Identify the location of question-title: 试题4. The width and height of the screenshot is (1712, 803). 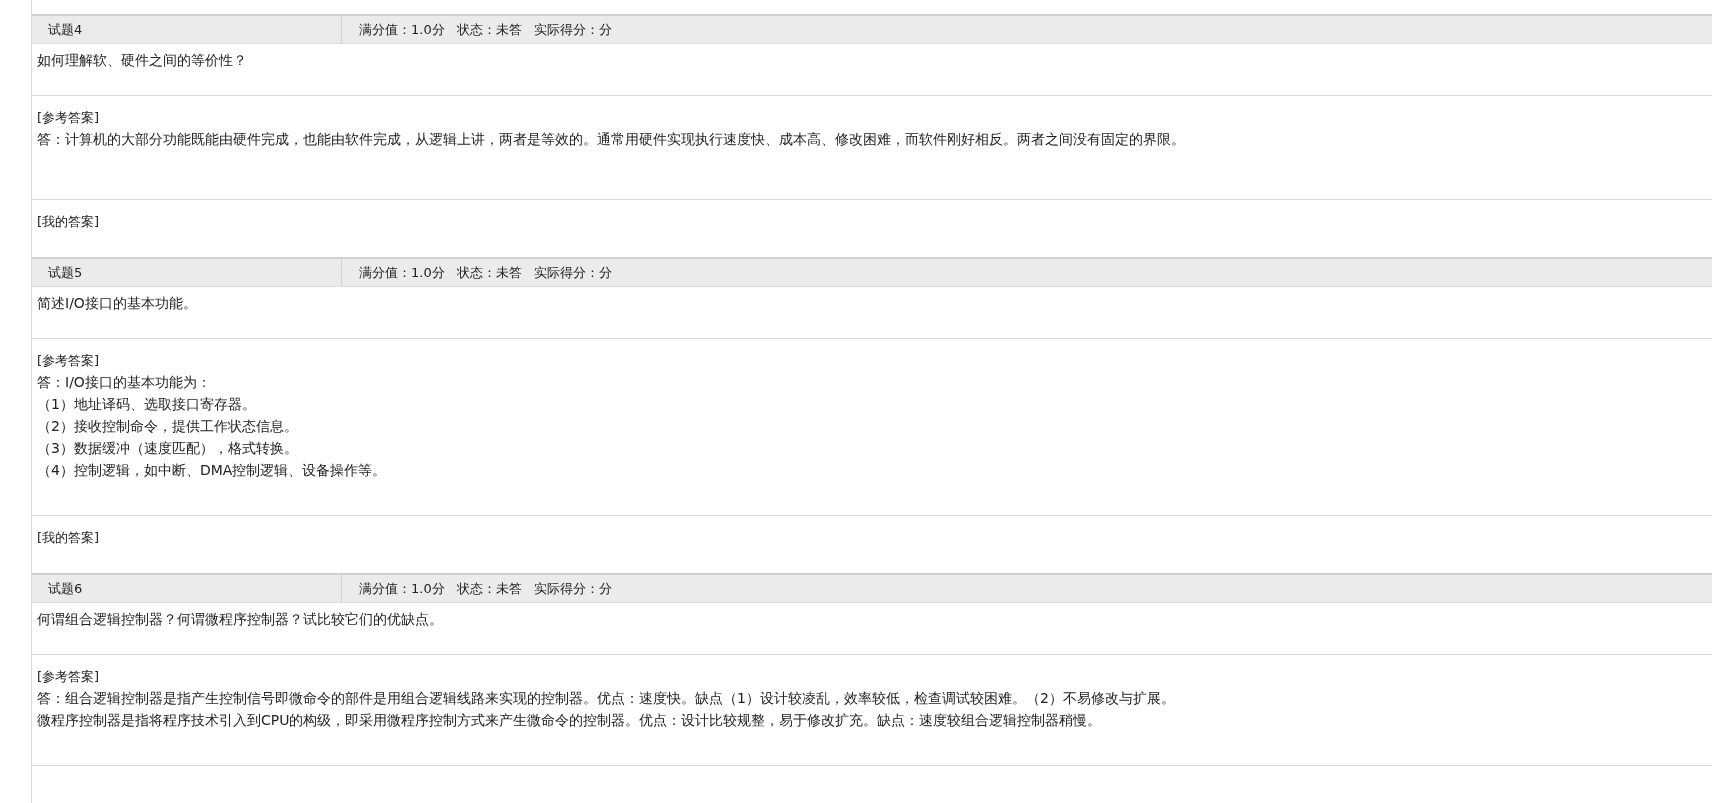
(187, 29).